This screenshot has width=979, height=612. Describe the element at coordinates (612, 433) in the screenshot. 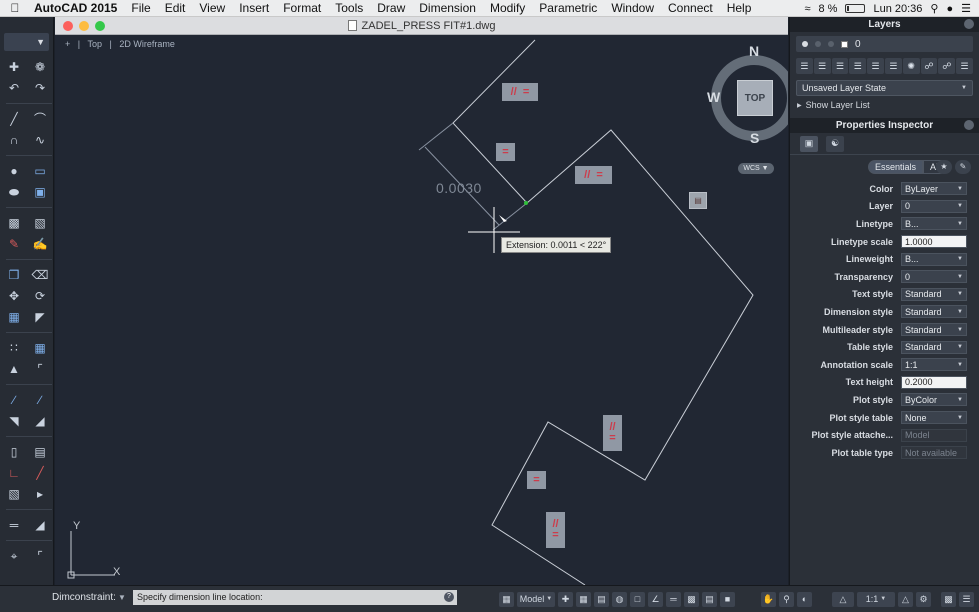

I see `constraint-marker: //=` at that location.